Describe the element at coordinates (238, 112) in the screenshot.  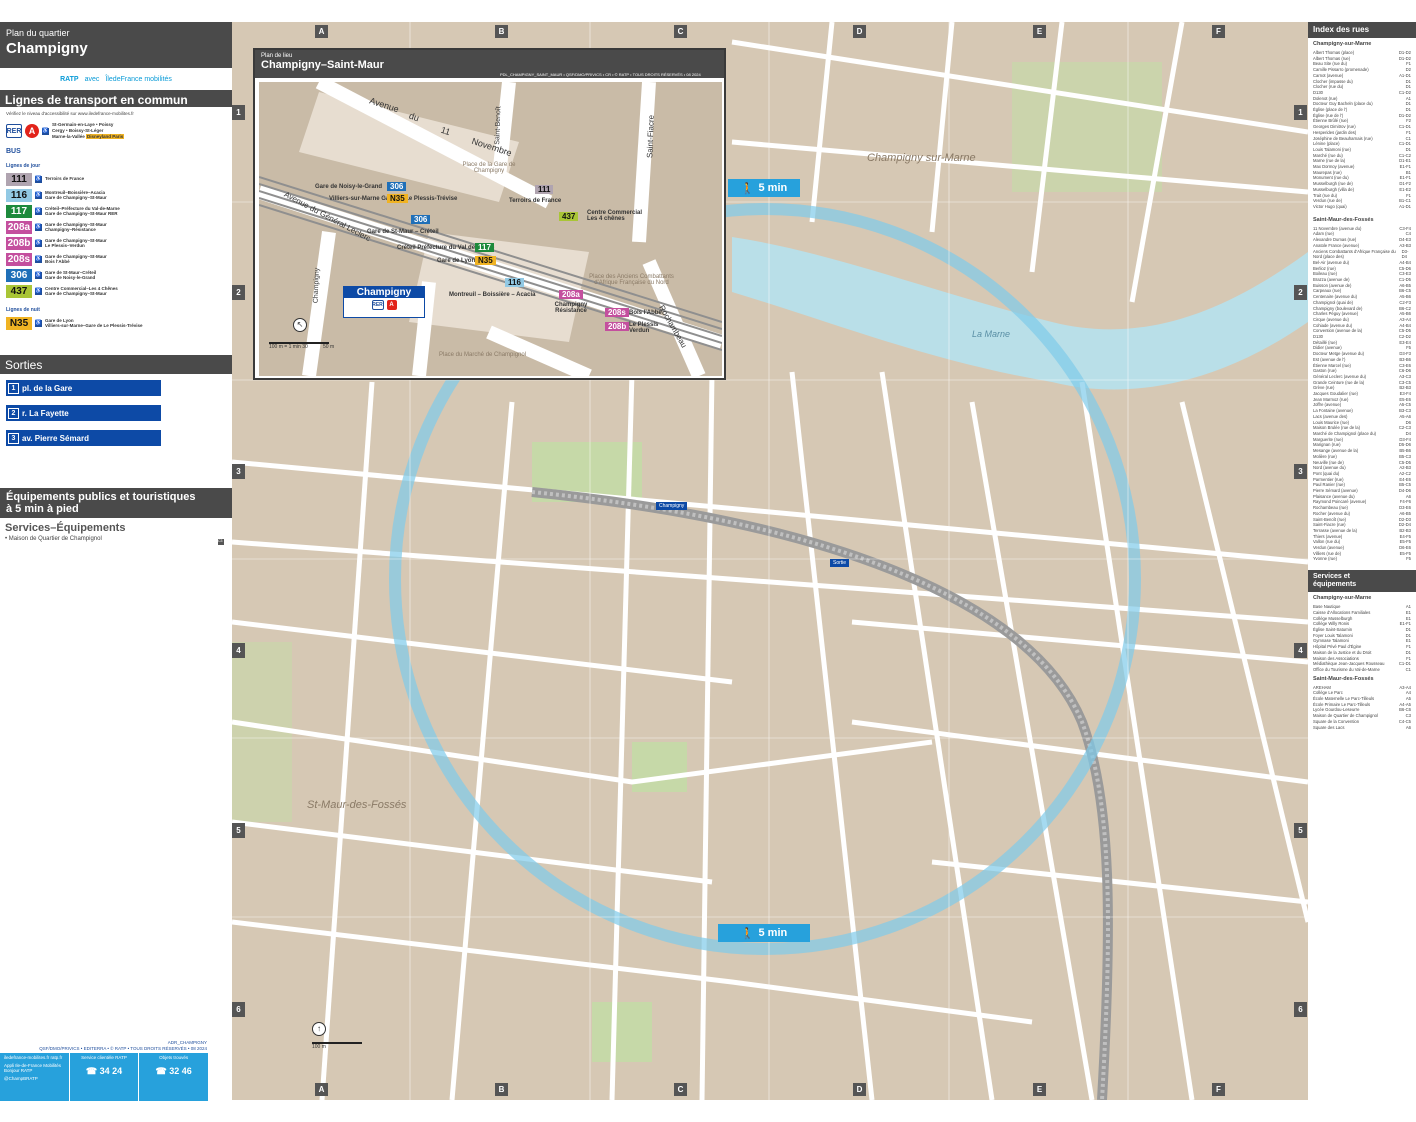
I see `grid-row-1-left: 1` at that location.